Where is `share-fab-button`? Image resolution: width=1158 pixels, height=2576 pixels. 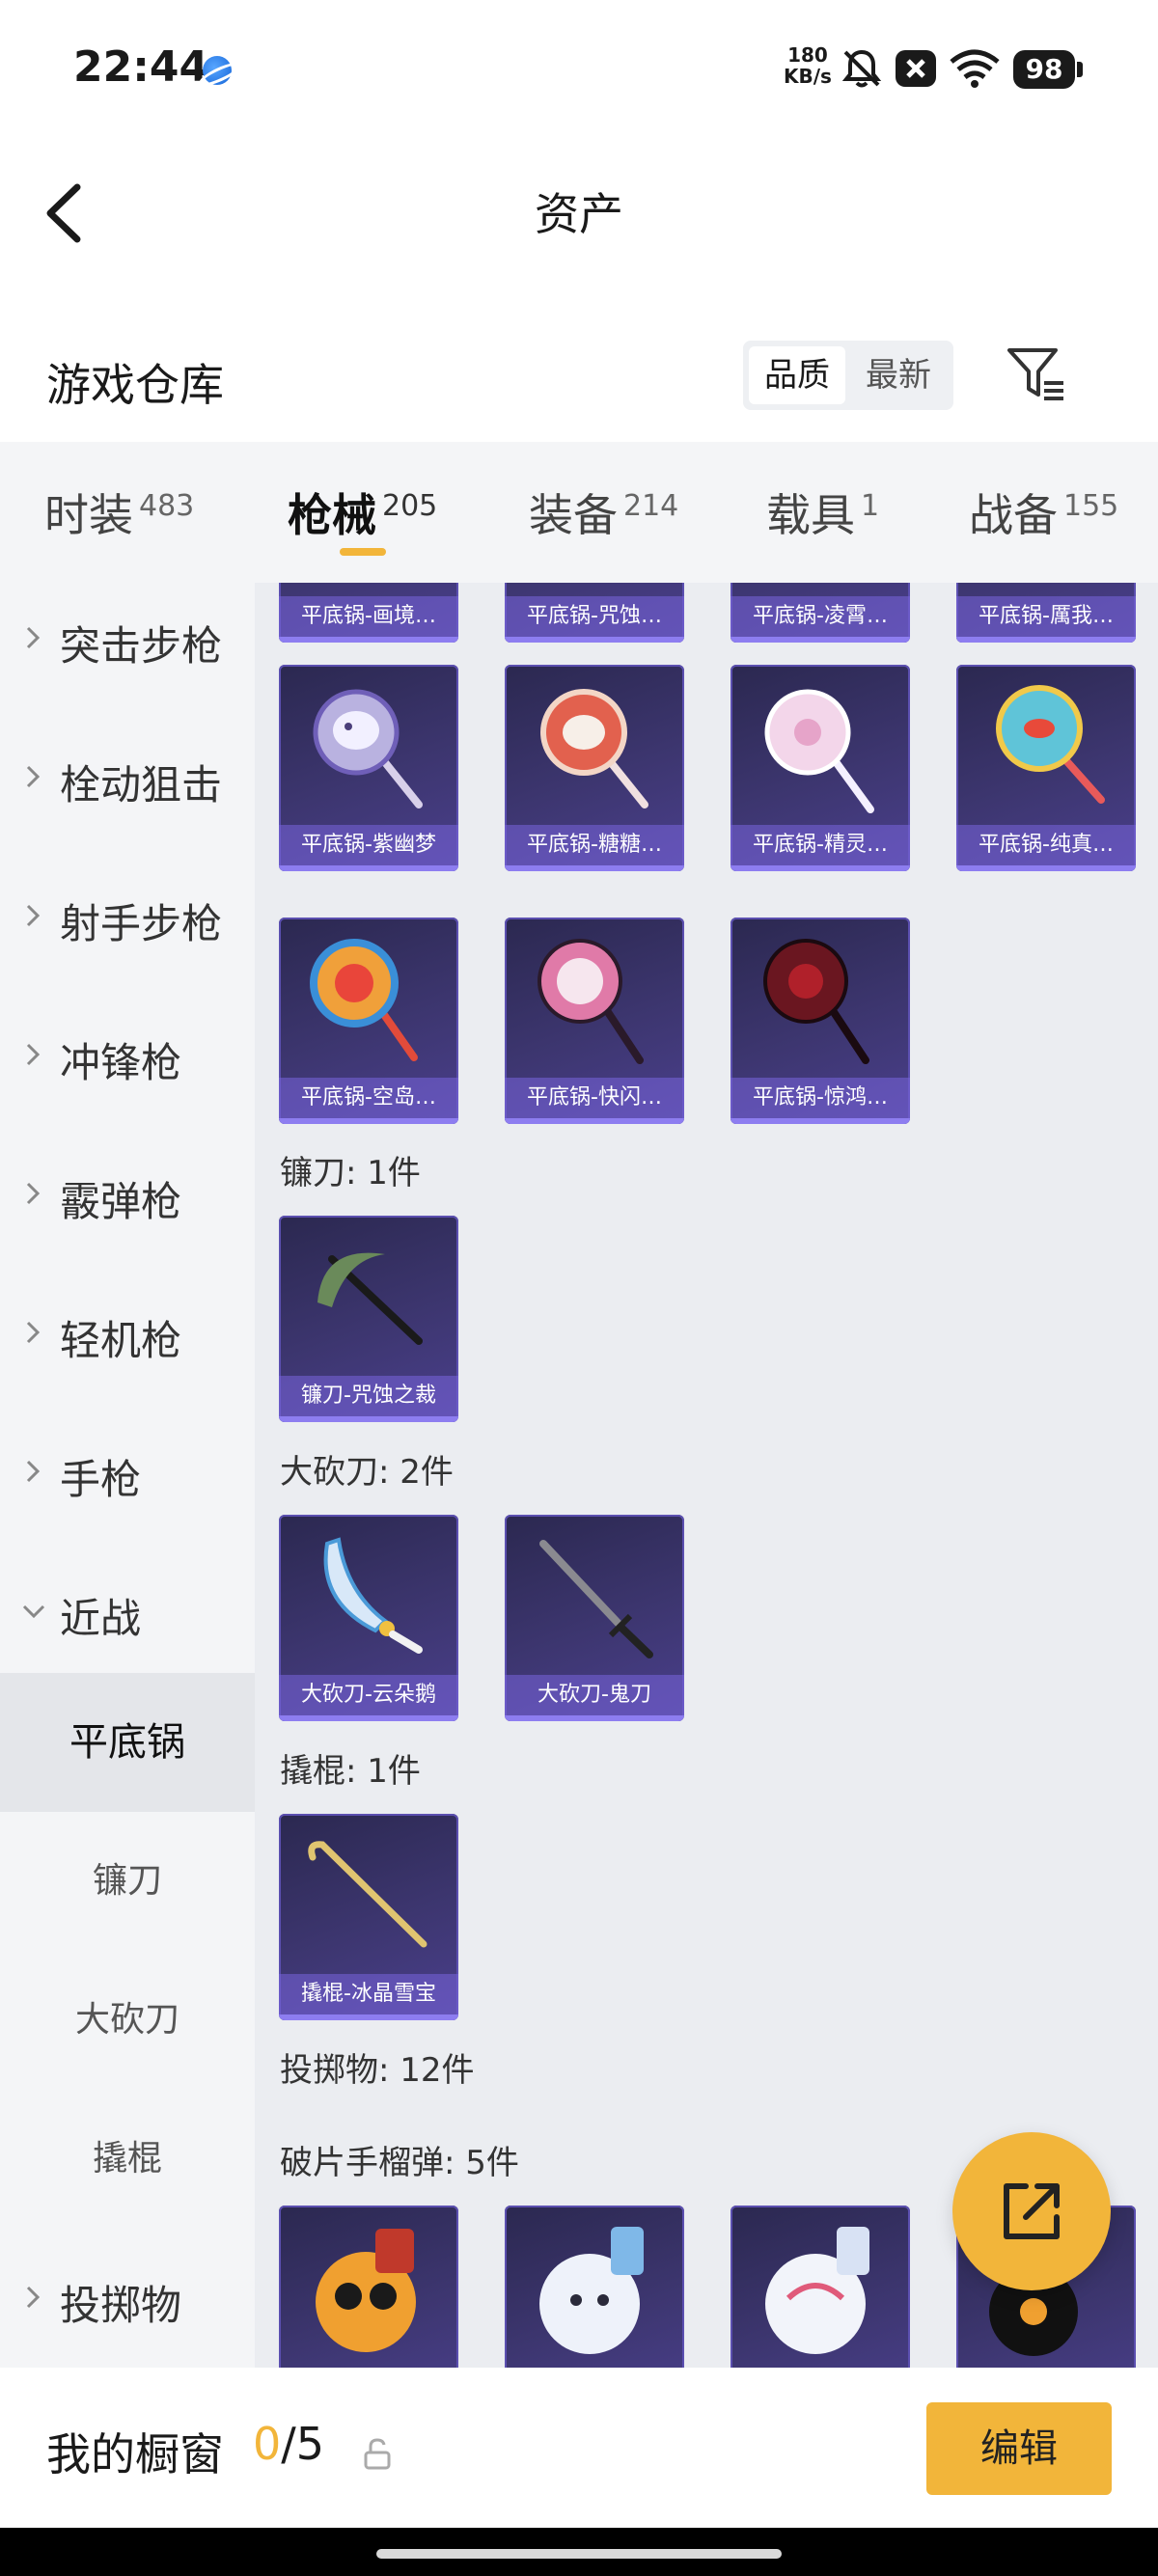 share-fab-button is located at coordinates (1031, 2211).